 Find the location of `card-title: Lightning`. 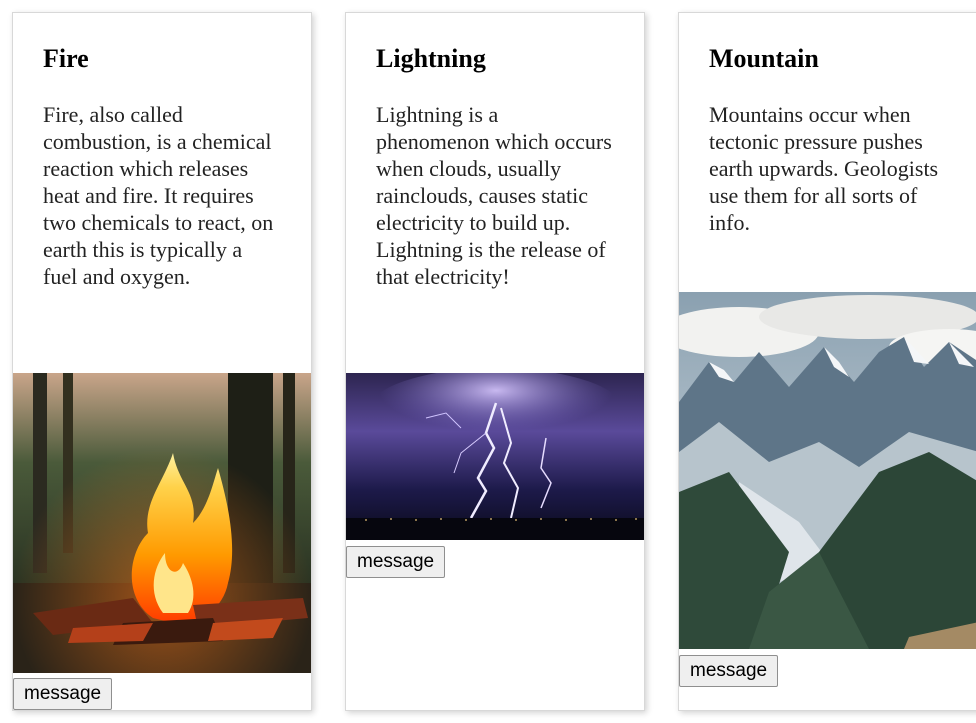

card-title: Lightning is located at coordinates (431, 58).